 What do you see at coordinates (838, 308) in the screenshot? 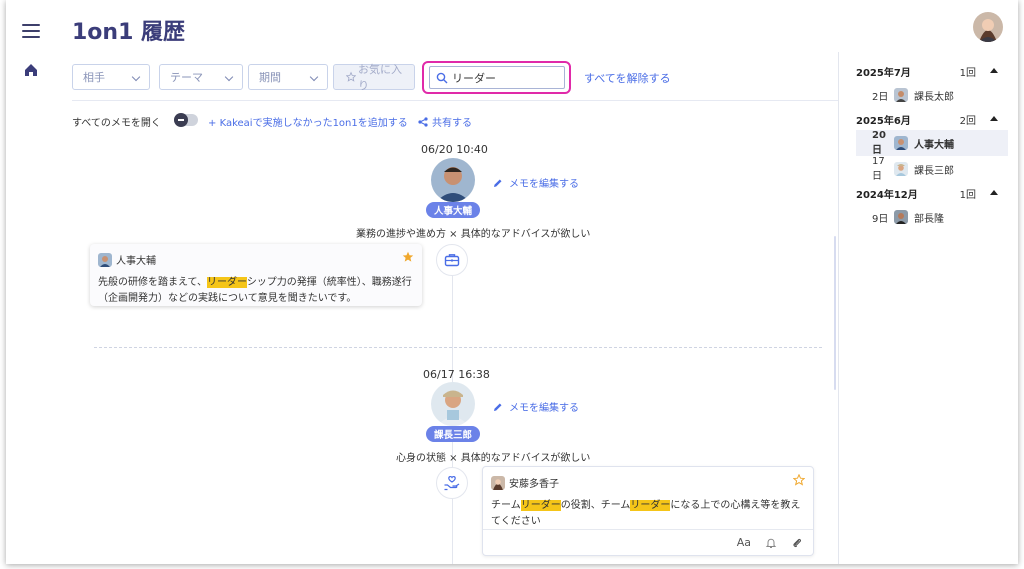
I see `panel-divider` at bounding box center [838, 308].